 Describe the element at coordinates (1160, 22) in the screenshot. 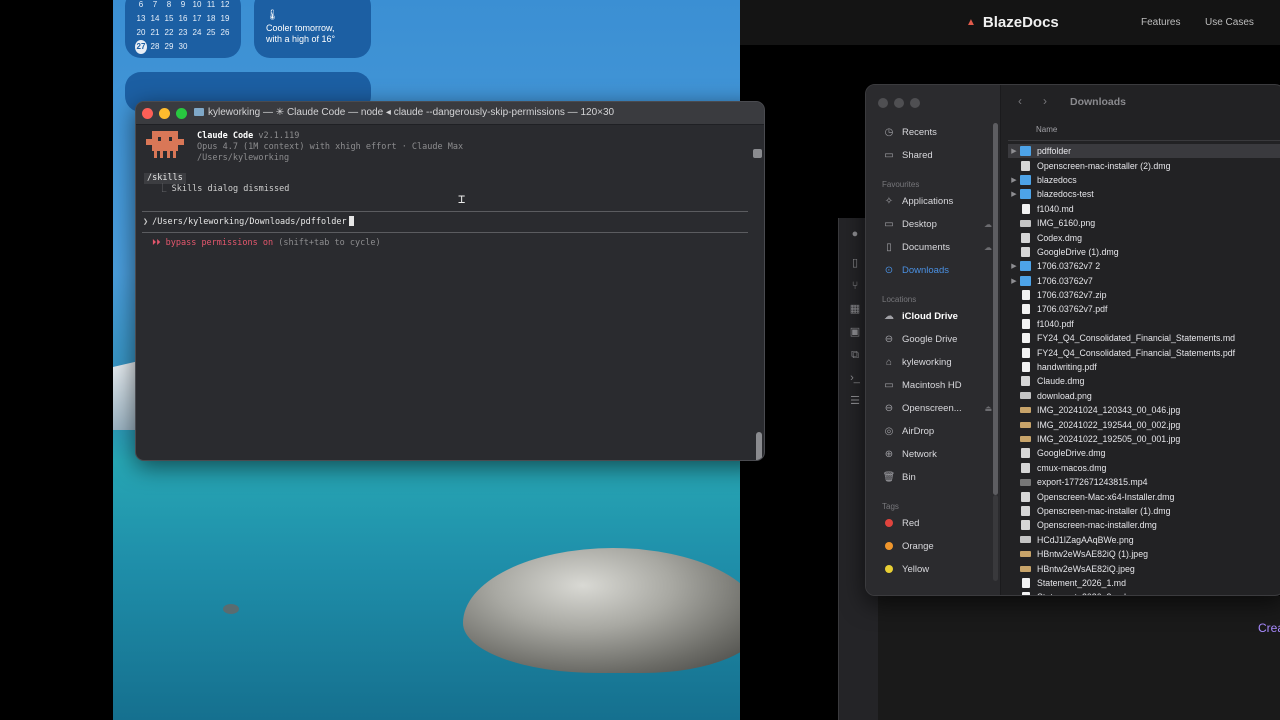

I see `nav-features: Features` at that location.